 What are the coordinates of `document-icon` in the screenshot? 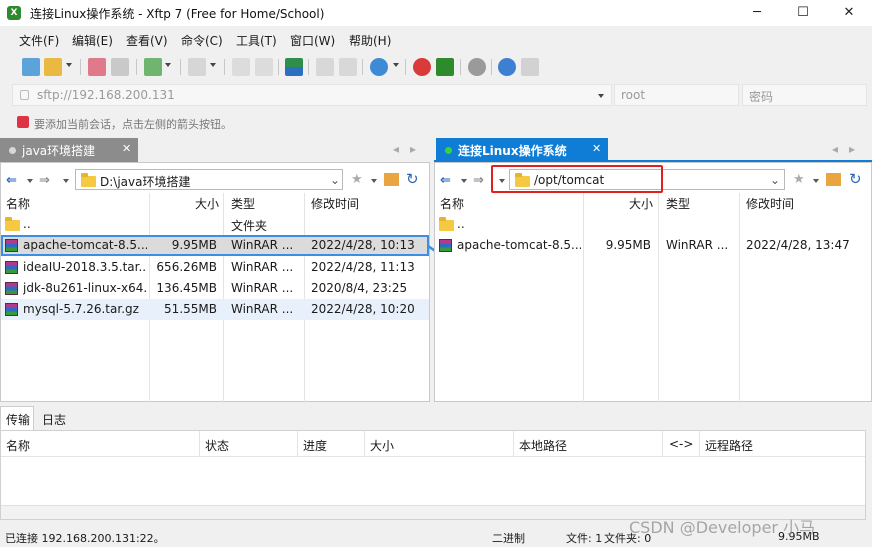 It's located at (264, 67).